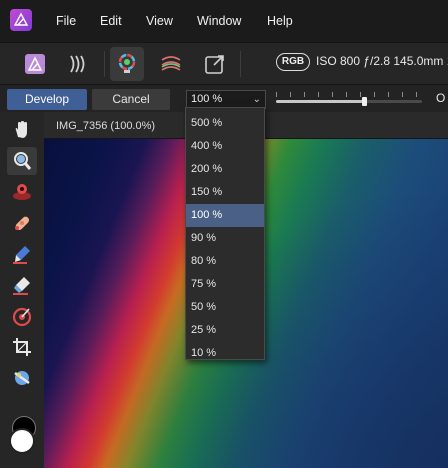  What do you see at coordinates (225, 307) in the screenshot?
I see `zoom-option: 50 %` at bounding box center [225, 307].